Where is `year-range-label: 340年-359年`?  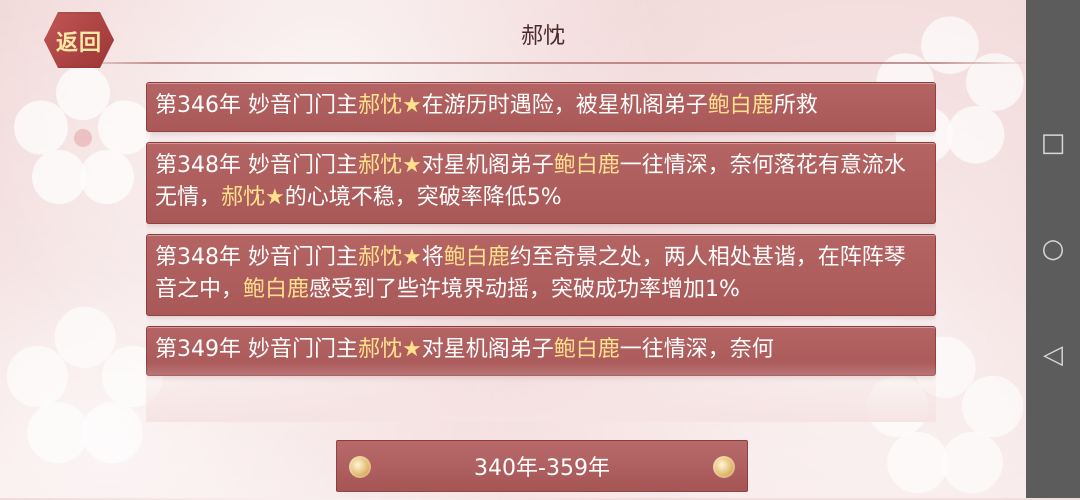
year-range-label: 340年-359年 is located at coordinates (542, 468).